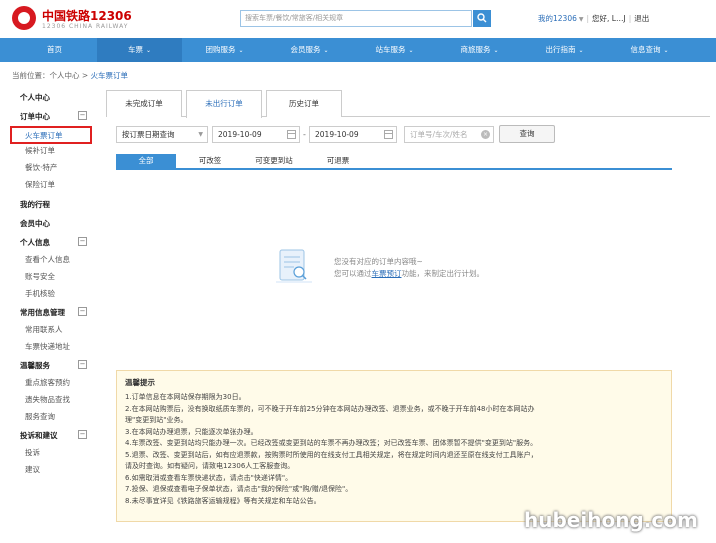 Image resolution: width=716 pixels, height=543 pixels. What do you see at coordinates (51, 135) in the screenshot?
I see `sidebar-item-train-orders: 火车票订单` at bounding box center [51, 135].